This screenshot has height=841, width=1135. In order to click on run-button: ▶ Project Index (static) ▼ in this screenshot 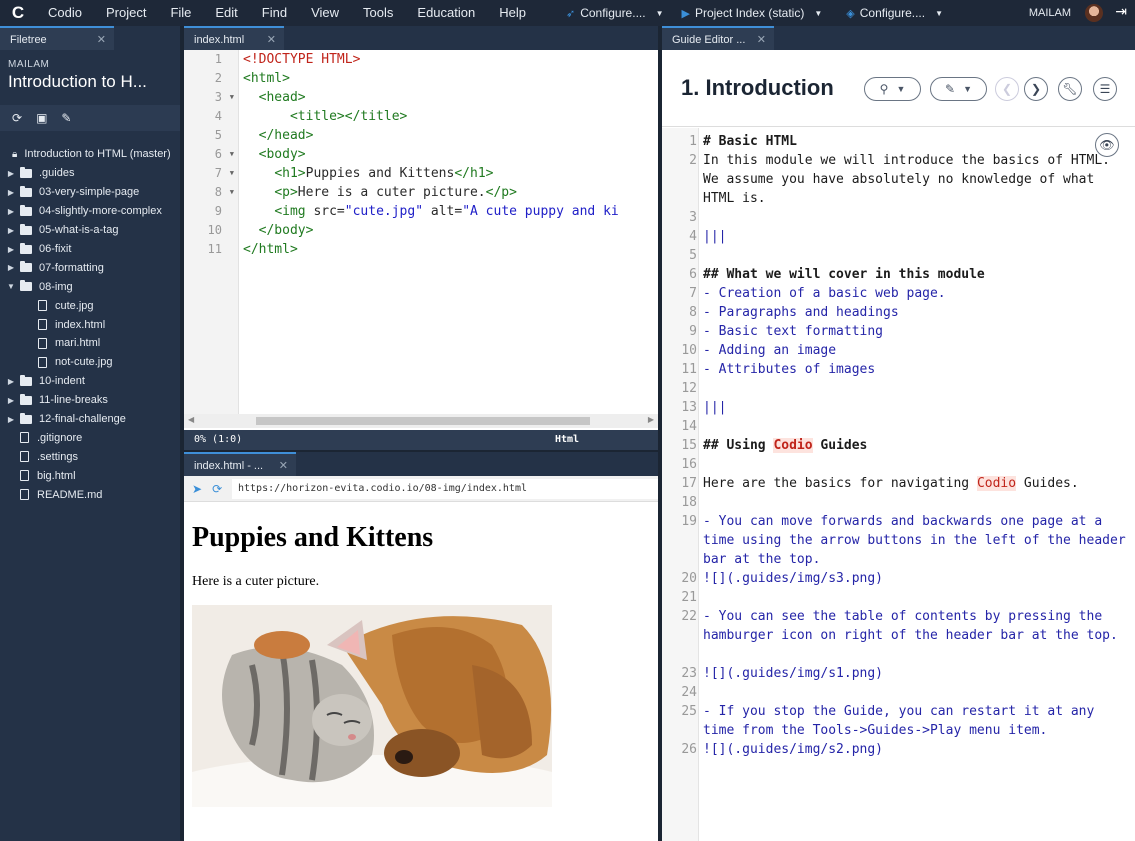, I will do `click(752, 13)`.